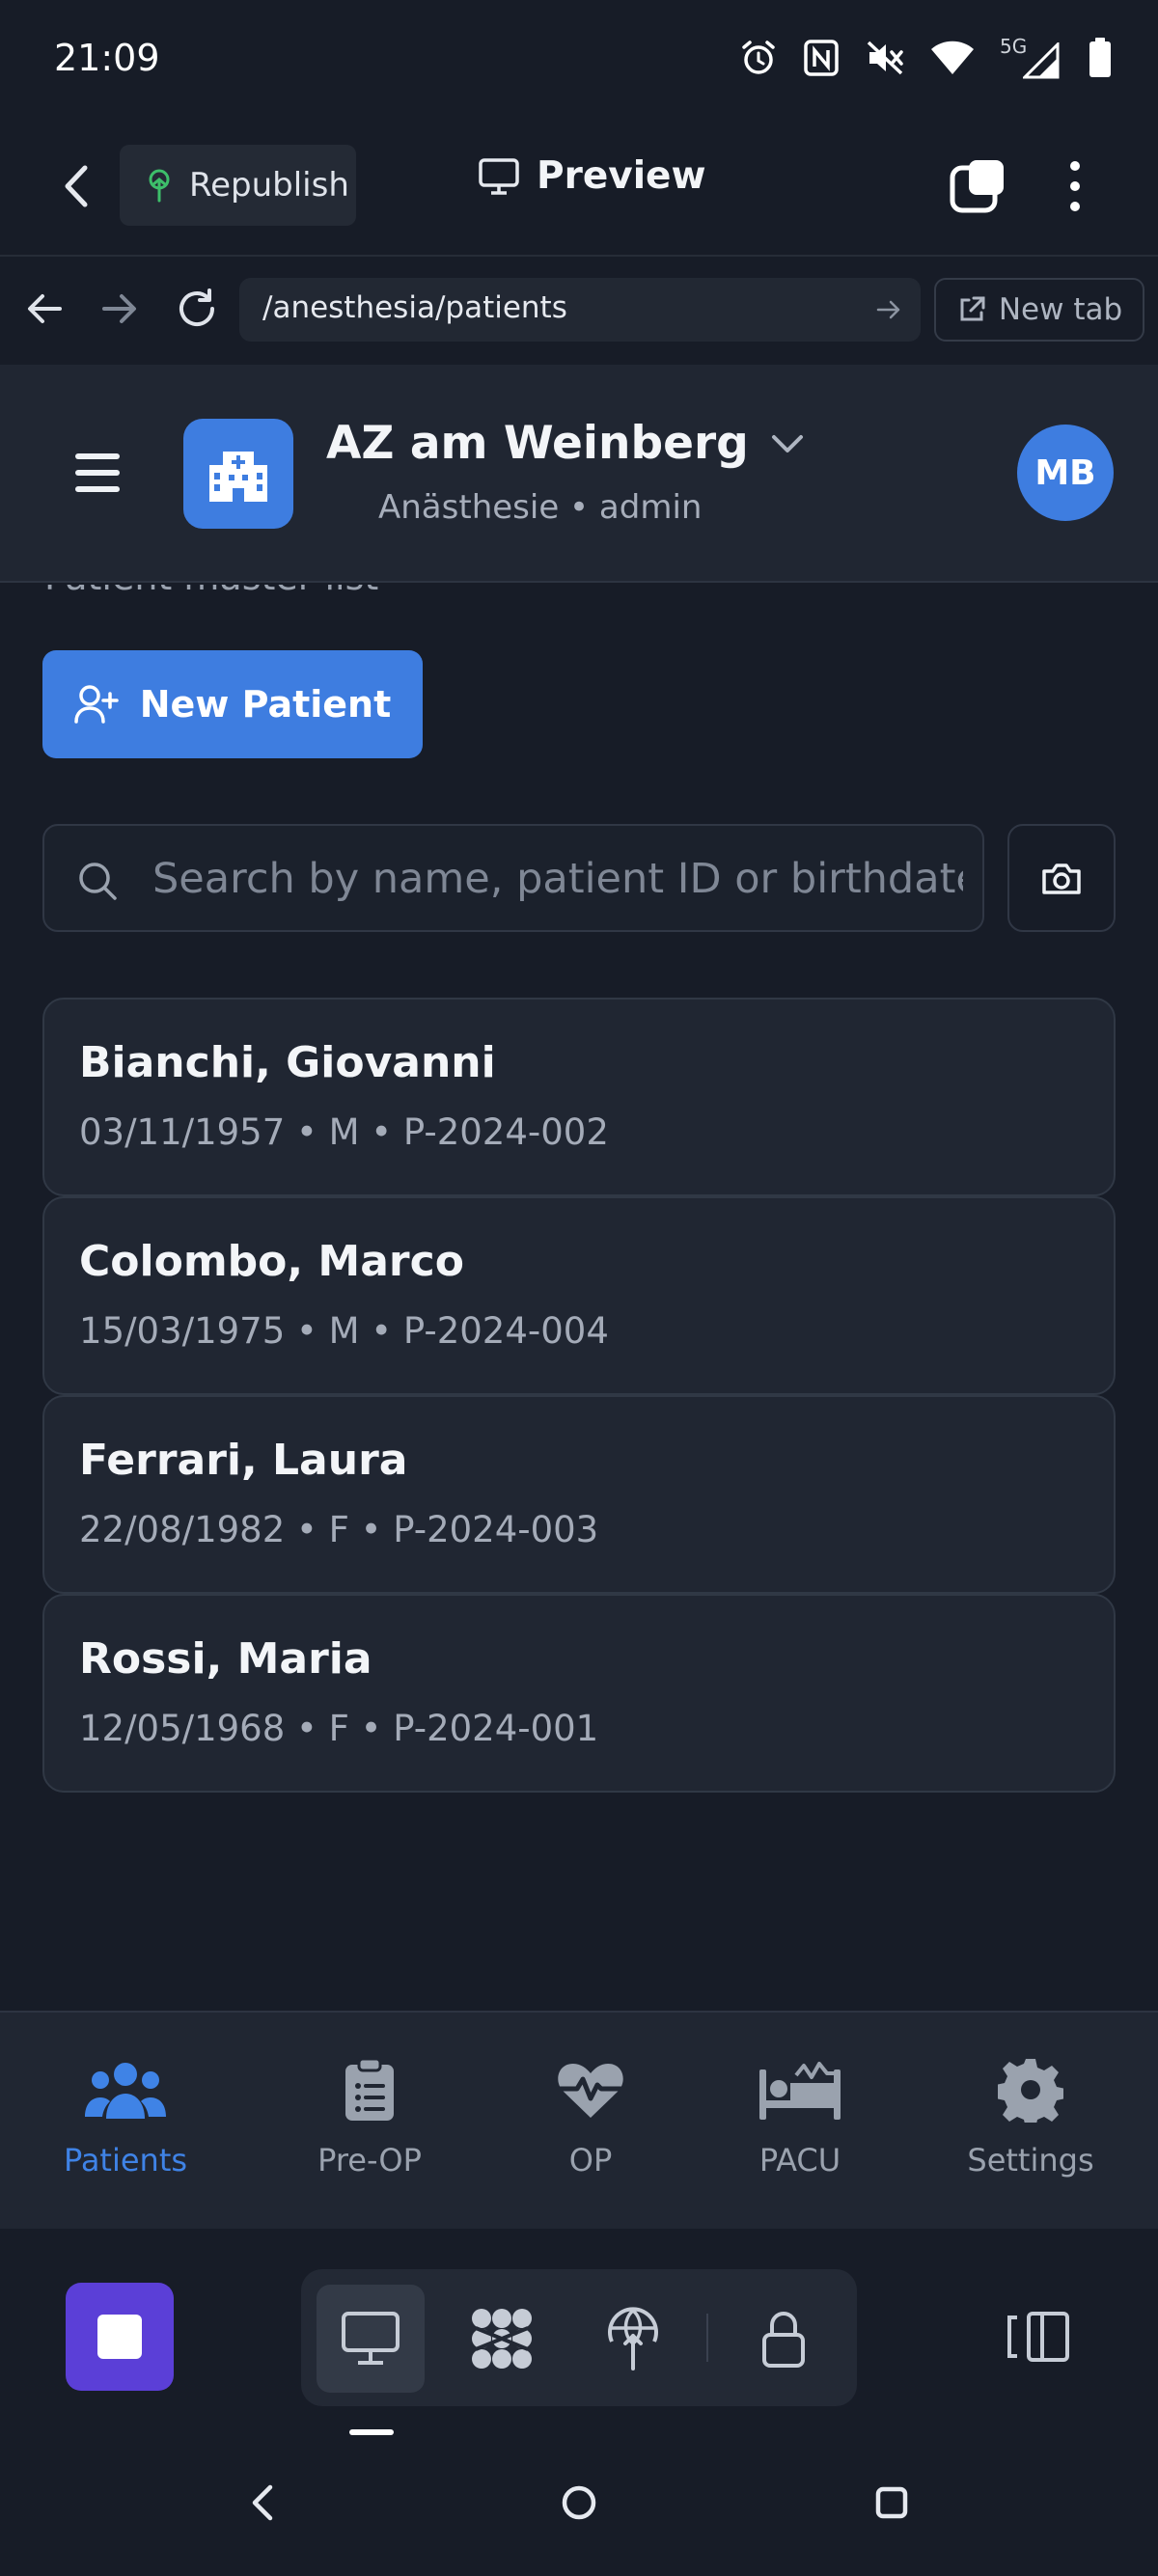 This screenshot has height=2576, width=1158. Describe the element at coordinates (269, 185) in the screenshot. I see `republish-label: Republish` at that location.